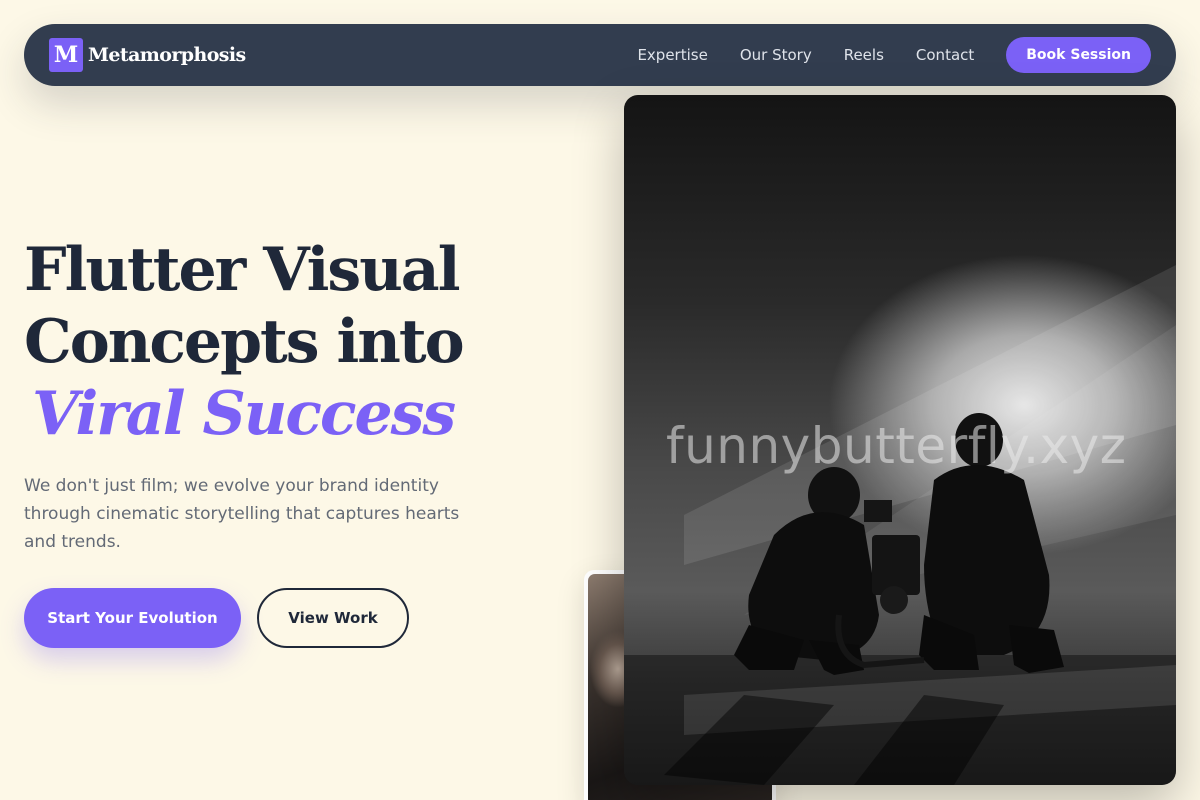  What do you see at coordinates (945, 55) in the screenshot?
I see `nav-link-contact: Contact` at bounding box center [945, 55].